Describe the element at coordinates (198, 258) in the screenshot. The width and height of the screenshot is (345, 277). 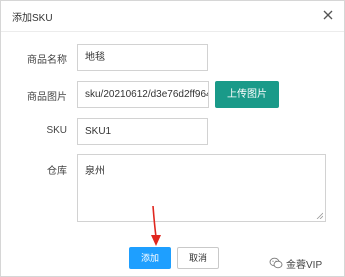
I see `cancel-button: 取消` at that location.